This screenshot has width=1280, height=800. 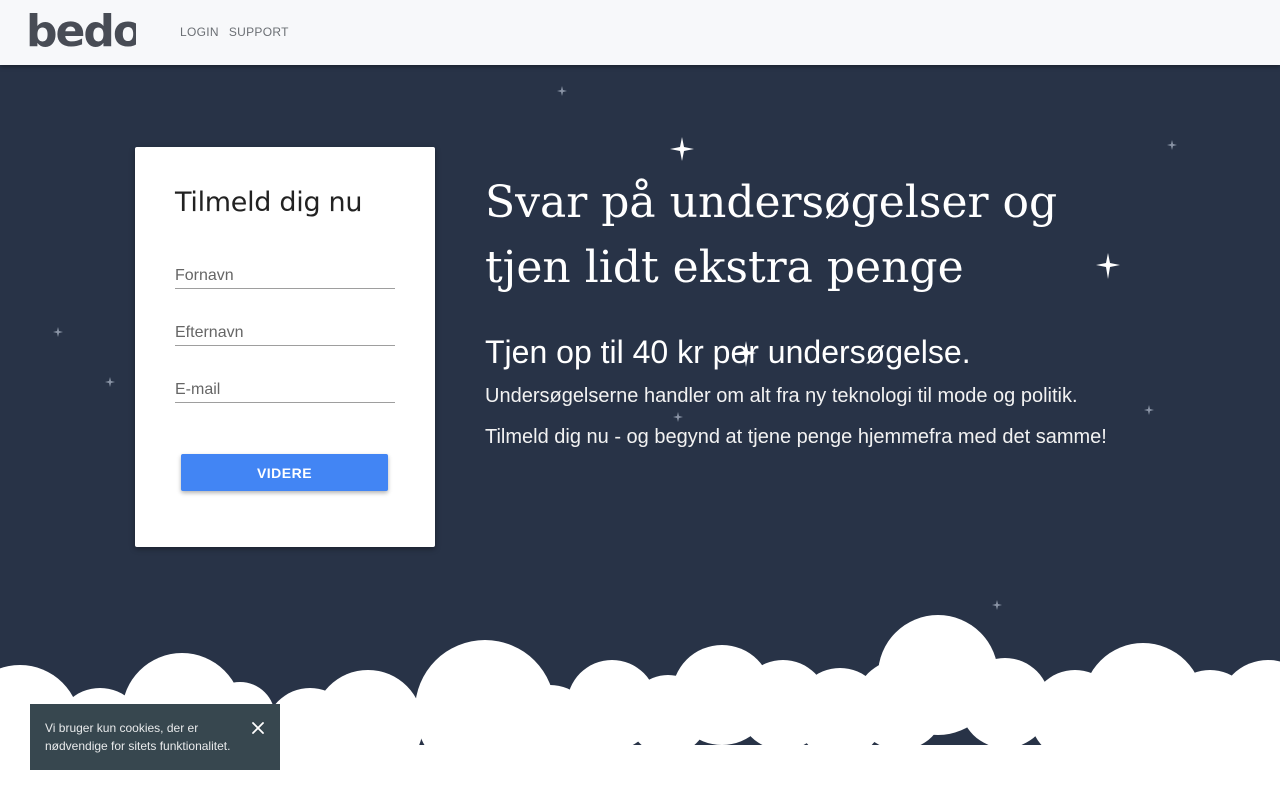 I want to click on logo-text: bedo, so click(x=81, y=33).